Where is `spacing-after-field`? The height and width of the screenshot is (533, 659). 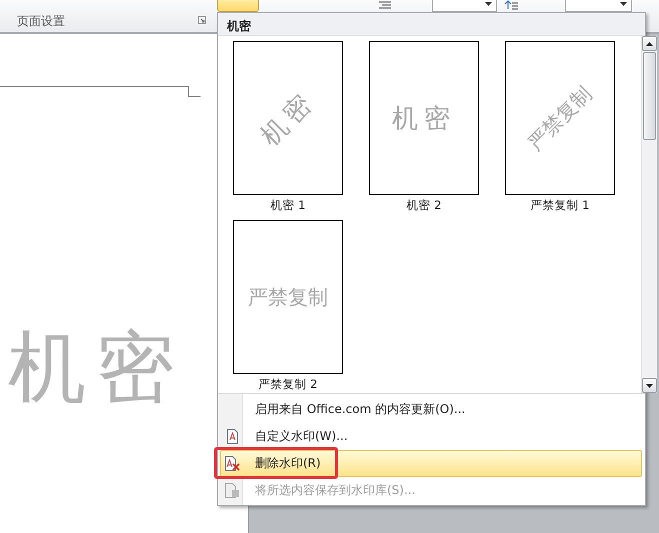
spacing-after-field is located at coordinates (598, 6).